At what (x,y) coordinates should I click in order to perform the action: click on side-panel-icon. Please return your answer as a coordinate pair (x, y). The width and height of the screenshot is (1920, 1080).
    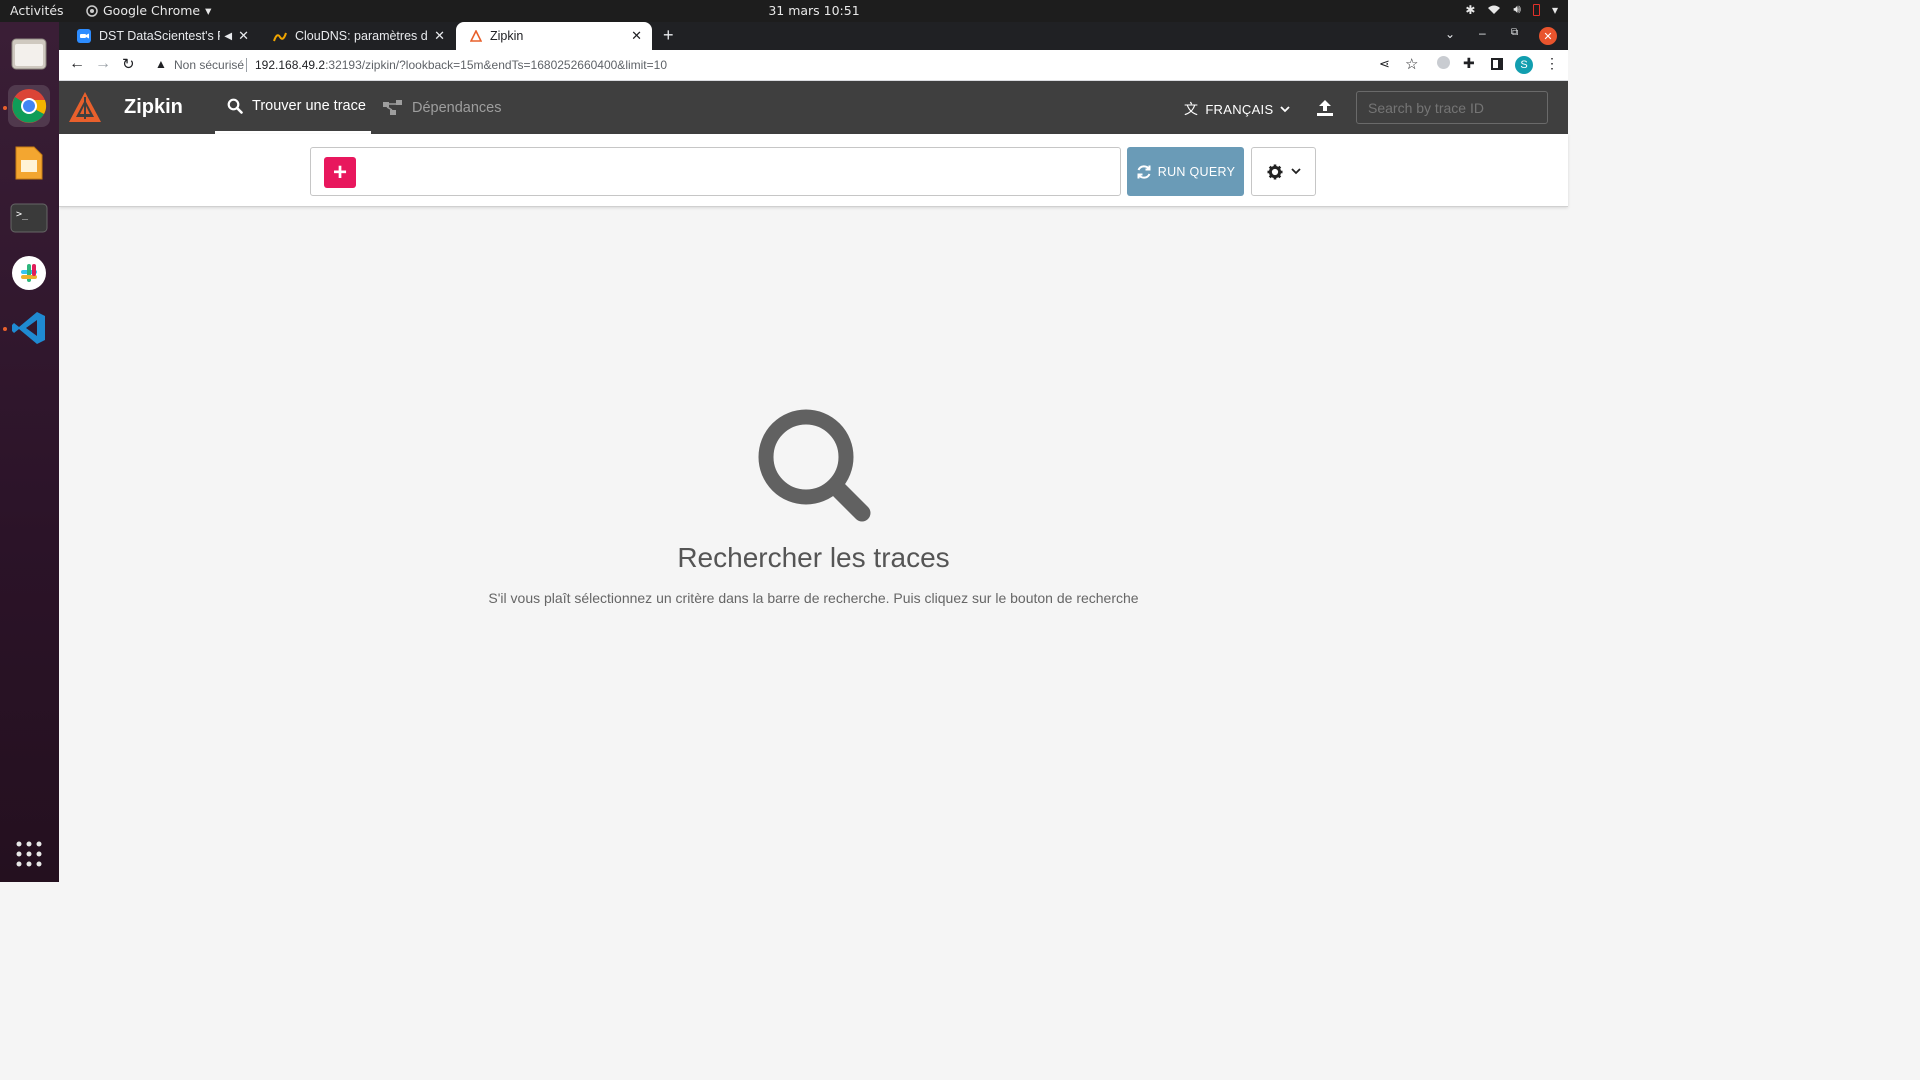
    Looking at the image, I should click on (1497, 64).